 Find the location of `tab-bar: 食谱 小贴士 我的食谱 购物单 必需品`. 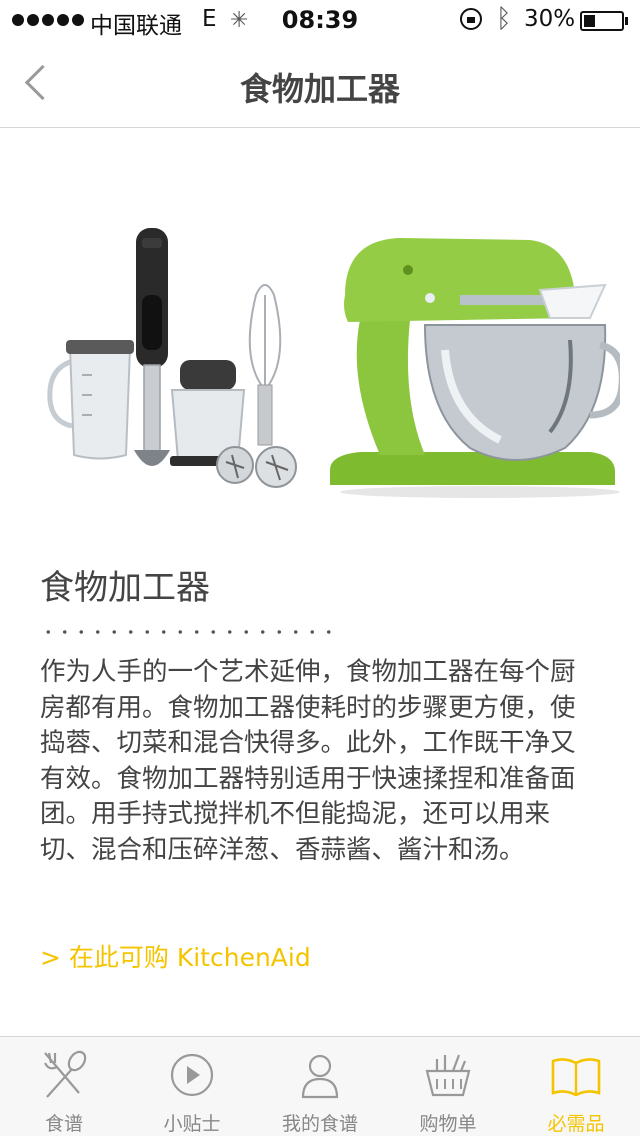

tab-bar: 食谱 小贴士 我的食谱 购物单 必需品 is located at coordinates (320, 1086).